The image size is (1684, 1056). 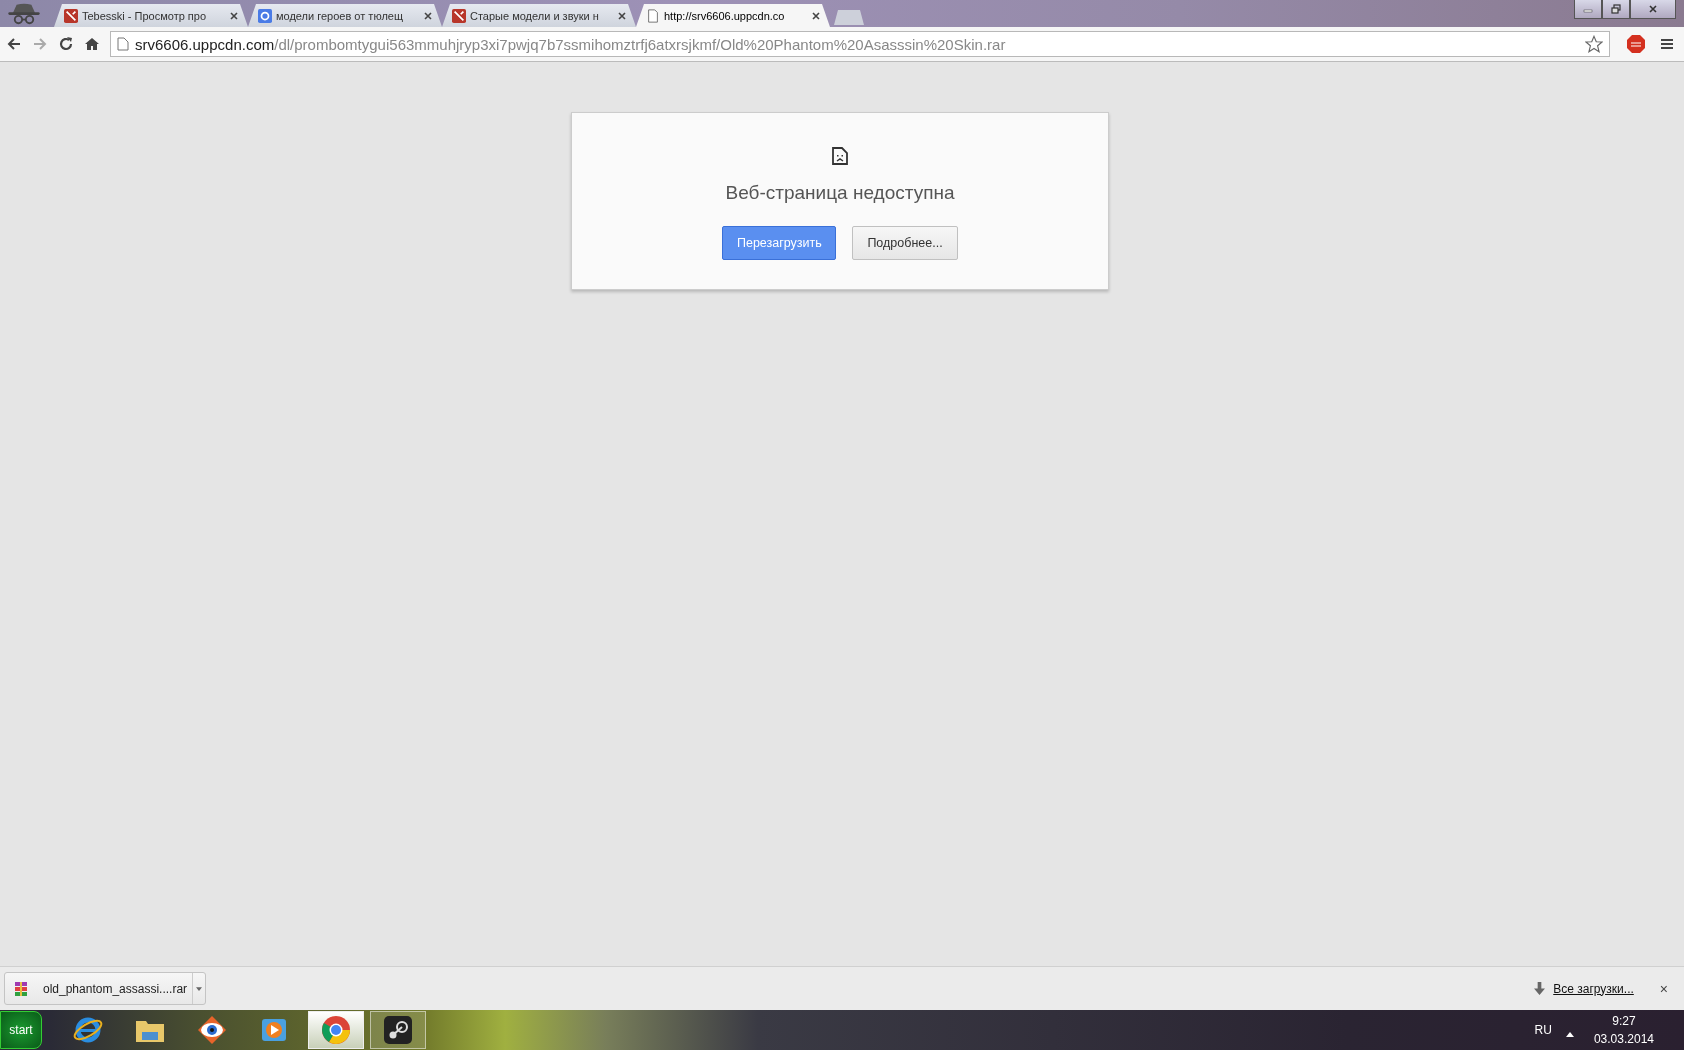 I want to click on download-arrow-icon, so click(x=1540, y=988).